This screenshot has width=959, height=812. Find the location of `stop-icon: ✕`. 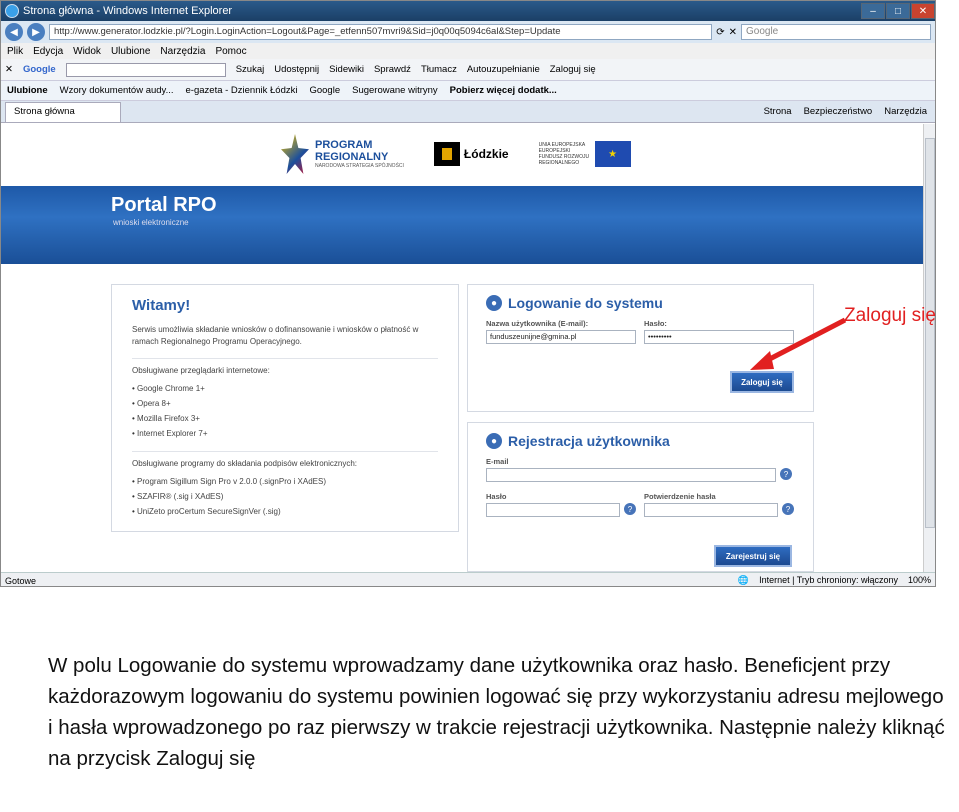

stop-icon: ✕ is located at coordinates (733, 32).